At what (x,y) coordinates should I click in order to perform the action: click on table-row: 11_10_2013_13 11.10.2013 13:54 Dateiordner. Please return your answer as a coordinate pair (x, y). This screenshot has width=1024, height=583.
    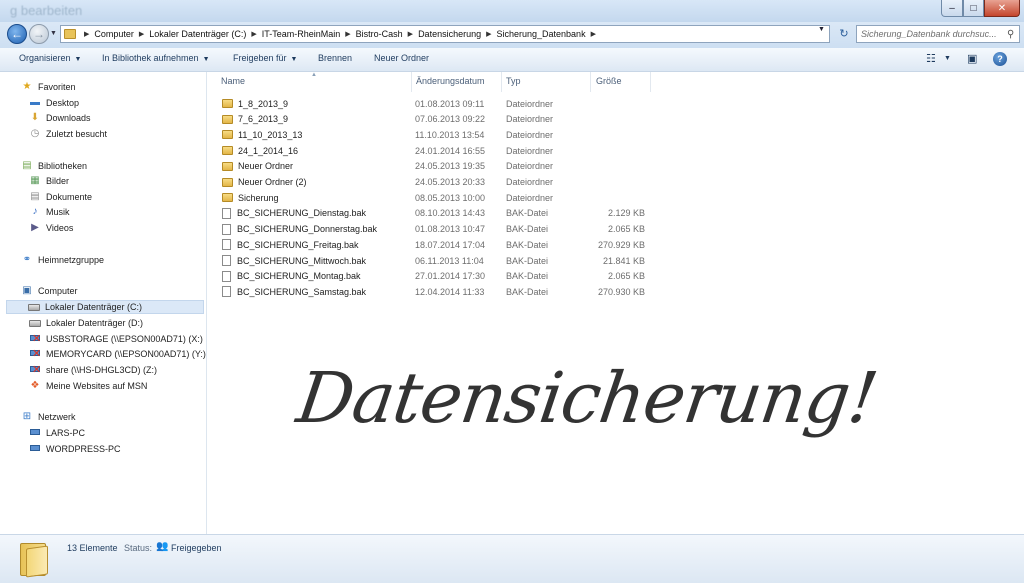
    Looking at the image, I should click on (615, 134).